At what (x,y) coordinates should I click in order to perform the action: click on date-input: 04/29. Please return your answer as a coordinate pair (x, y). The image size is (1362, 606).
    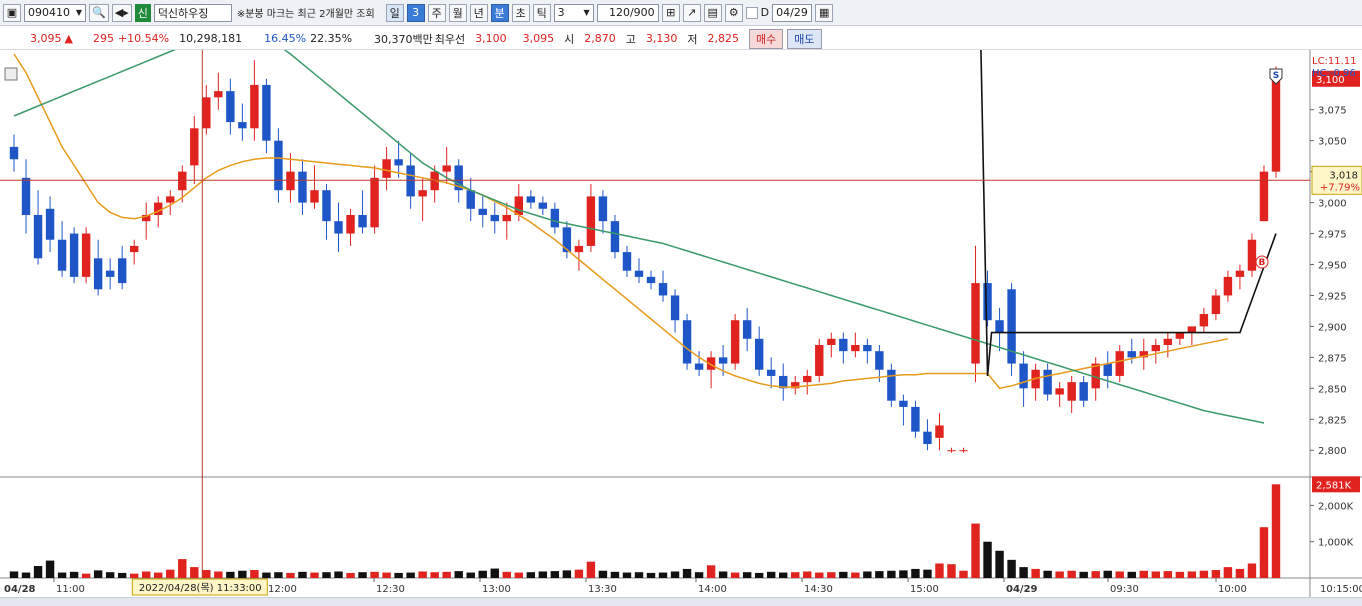
    Looking at the image, I should click on (792, 12).